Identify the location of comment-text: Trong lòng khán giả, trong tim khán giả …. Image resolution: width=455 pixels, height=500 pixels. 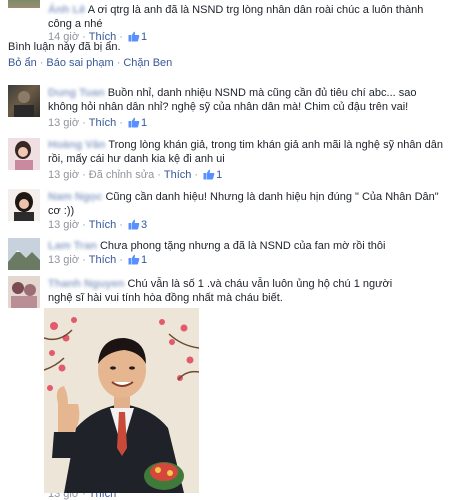
(246, 152).